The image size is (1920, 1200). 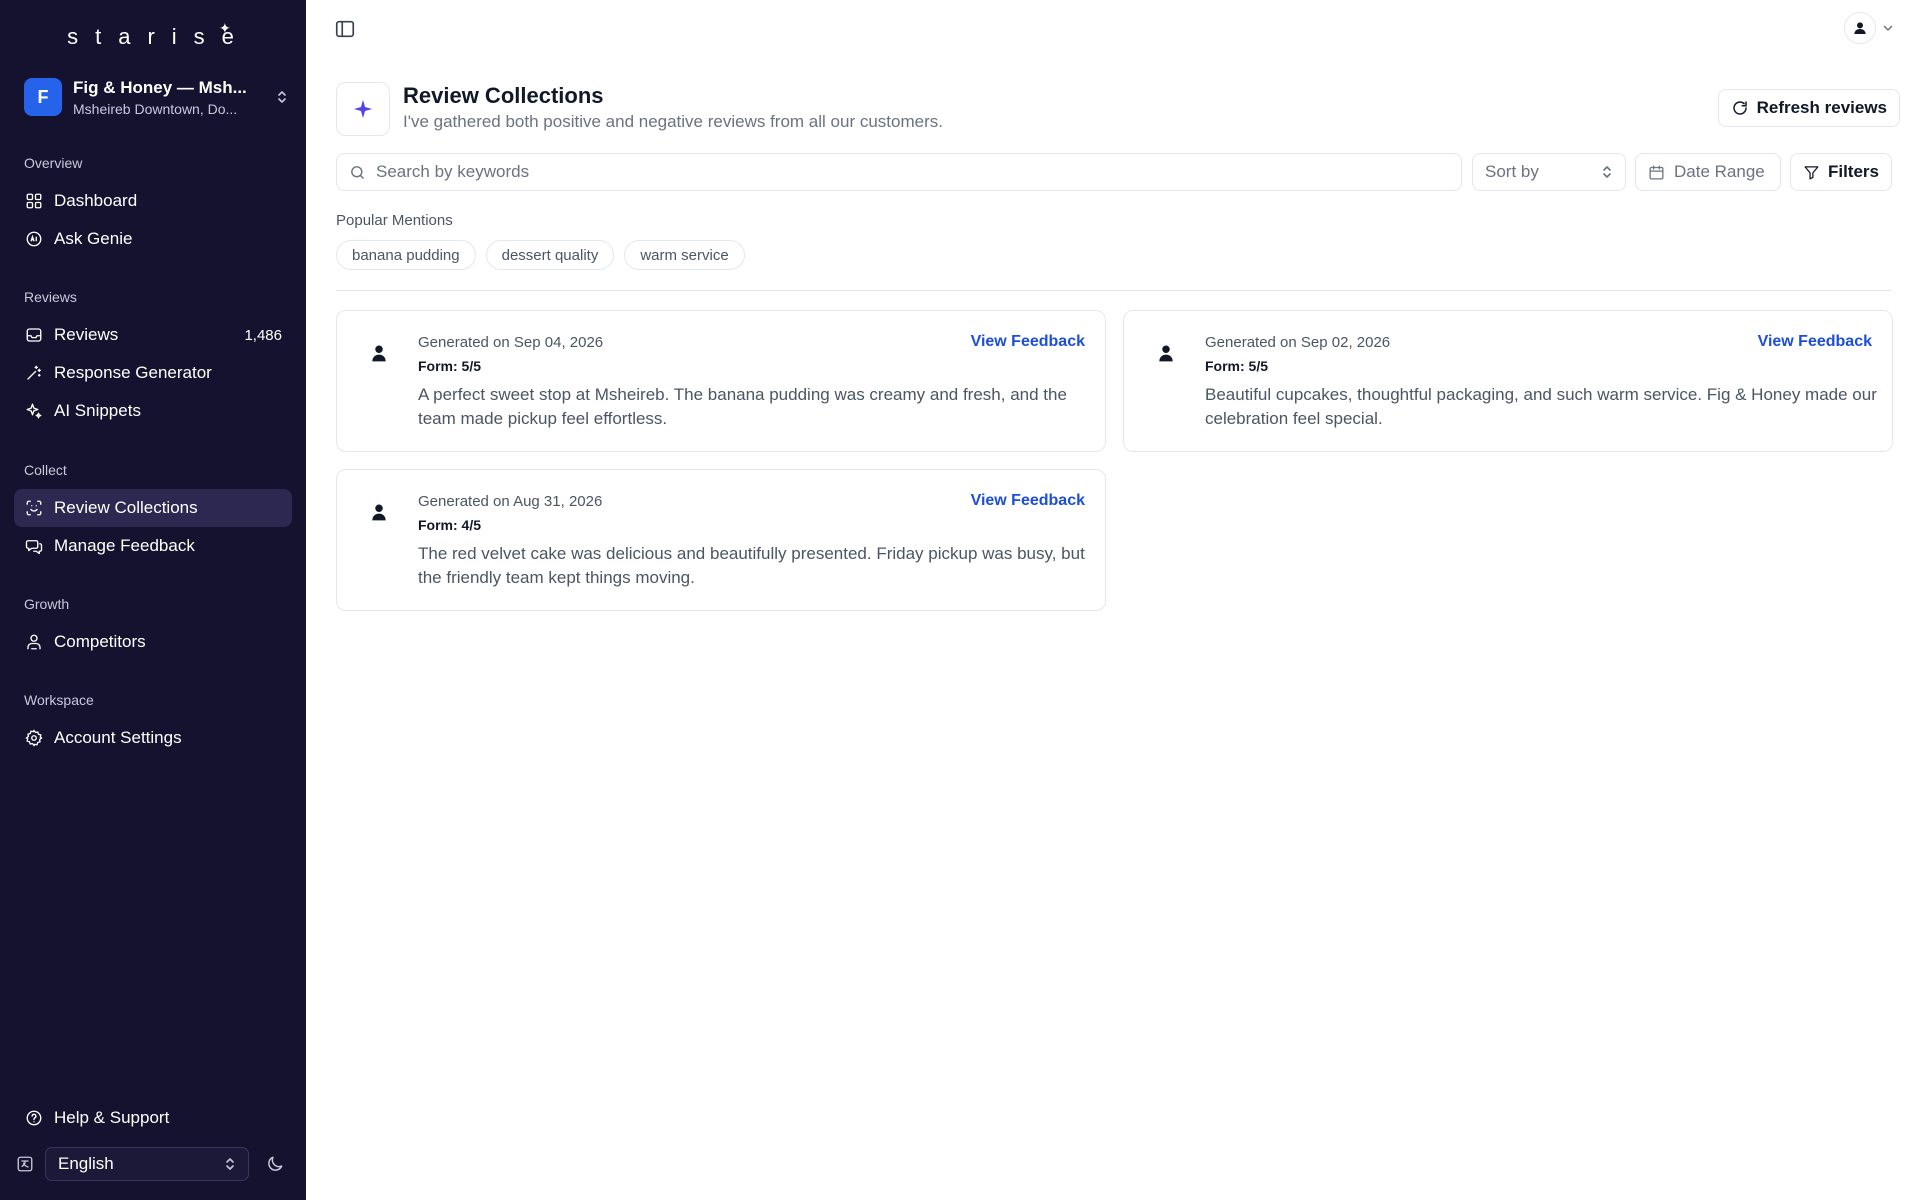 I want to click on sidebar-item-label: Reviews, so click(x=86, y=334).